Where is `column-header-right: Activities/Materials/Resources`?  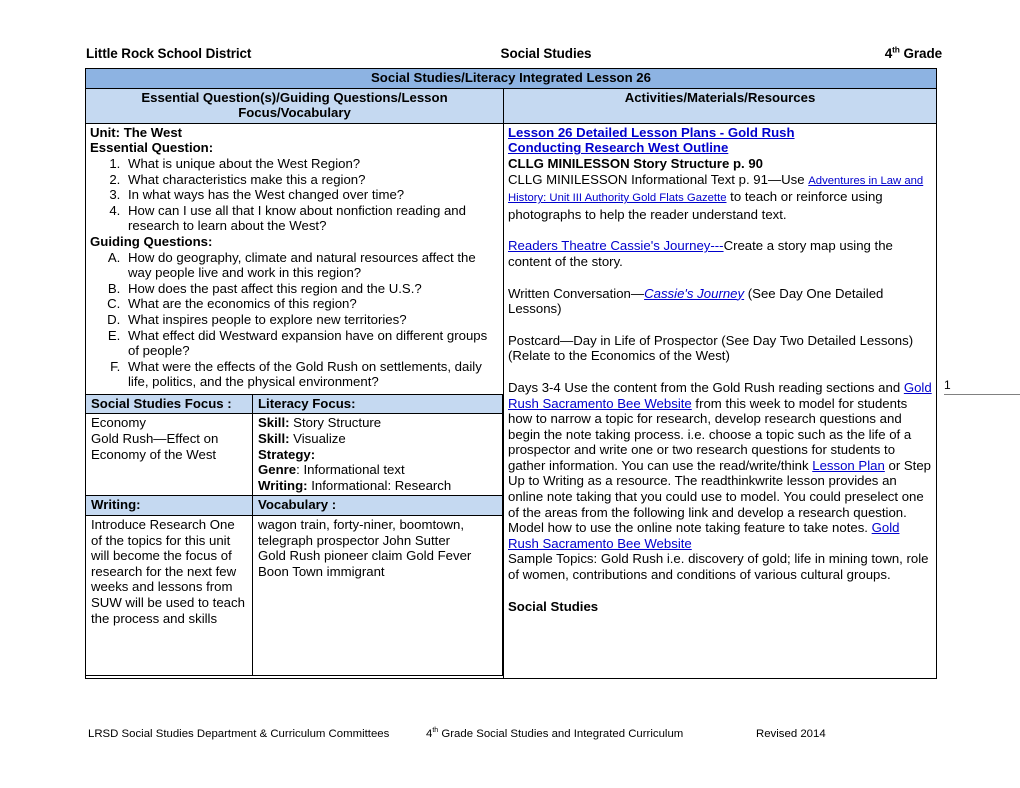 column-header-right: Activities/Materials/Resources is located at coordinates (720, 105).